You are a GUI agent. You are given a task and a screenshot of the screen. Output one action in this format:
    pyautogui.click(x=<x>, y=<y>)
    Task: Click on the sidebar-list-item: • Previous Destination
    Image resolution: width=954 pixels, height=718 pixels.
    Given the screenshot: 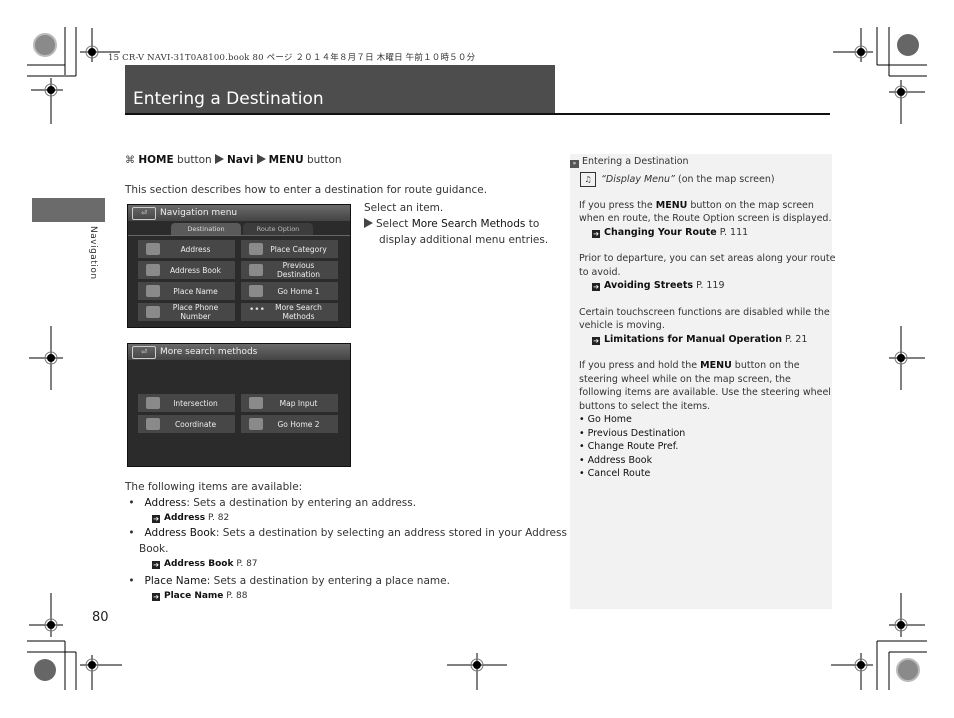 What is the action you would take?
    pyautogui.click(x=632, y=433)
    